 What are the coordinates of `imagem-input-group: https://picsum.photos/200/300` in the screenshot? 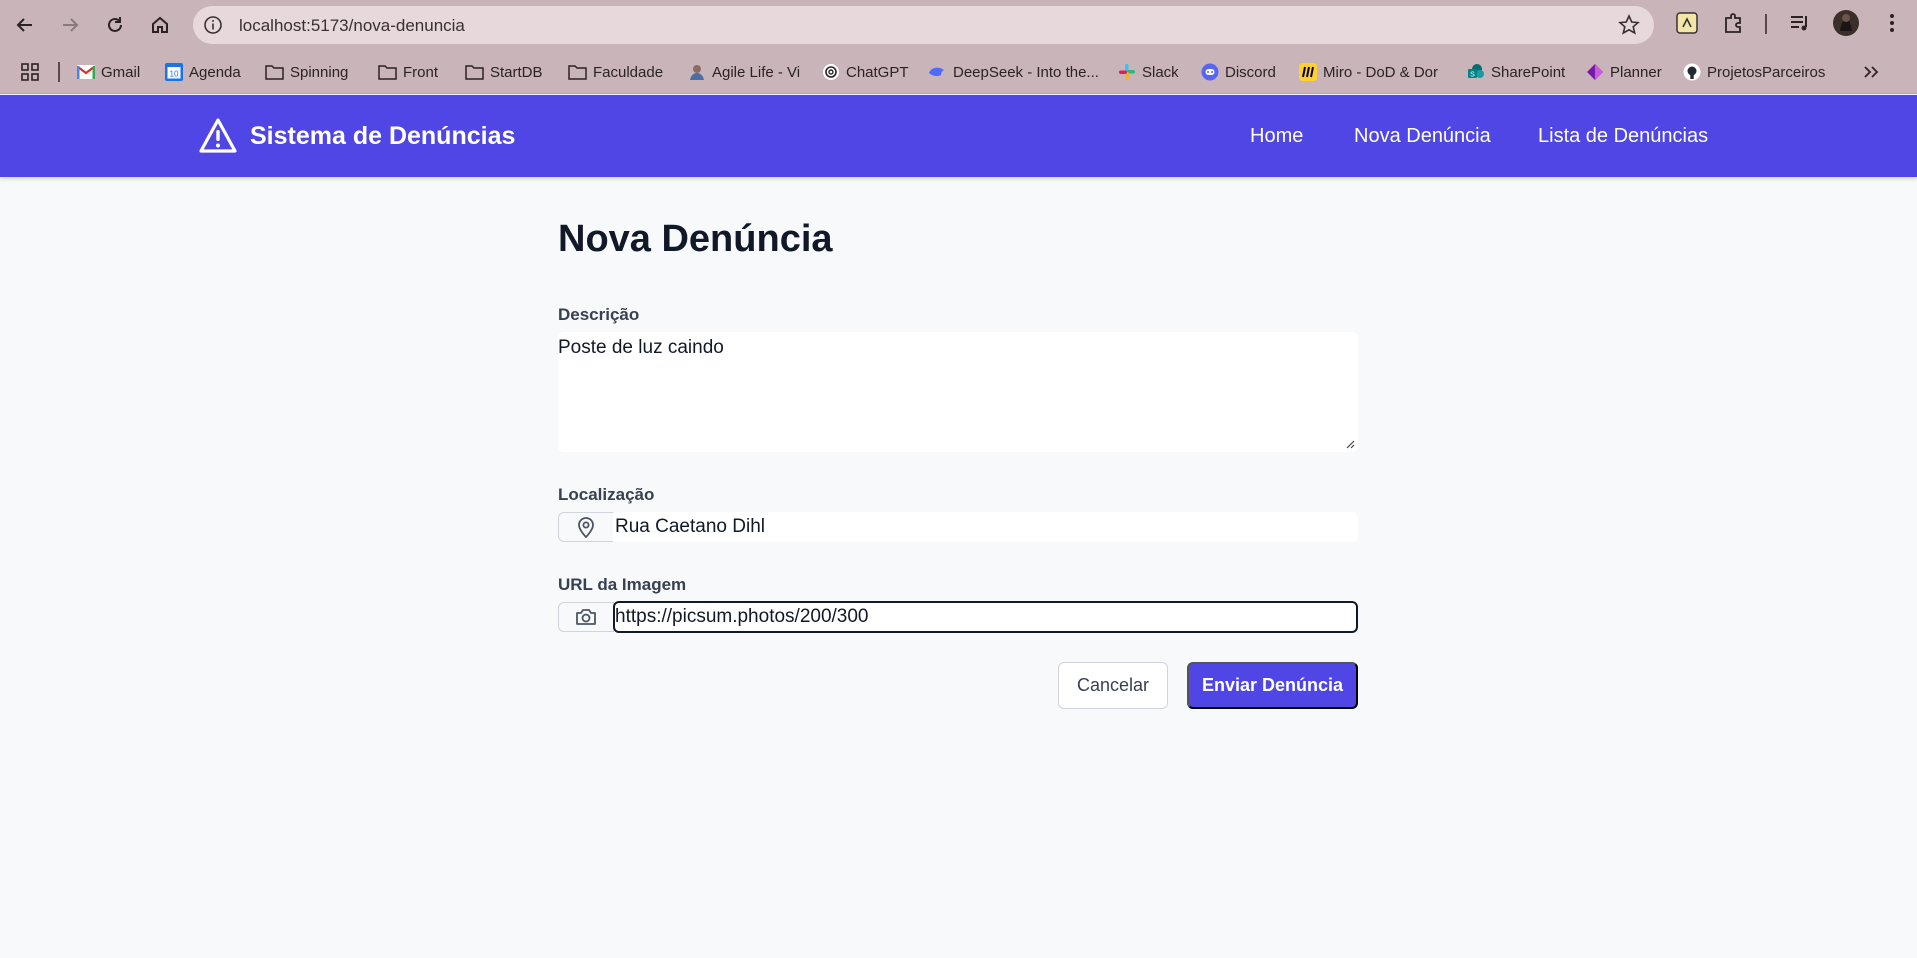 It's located at (958, 617).